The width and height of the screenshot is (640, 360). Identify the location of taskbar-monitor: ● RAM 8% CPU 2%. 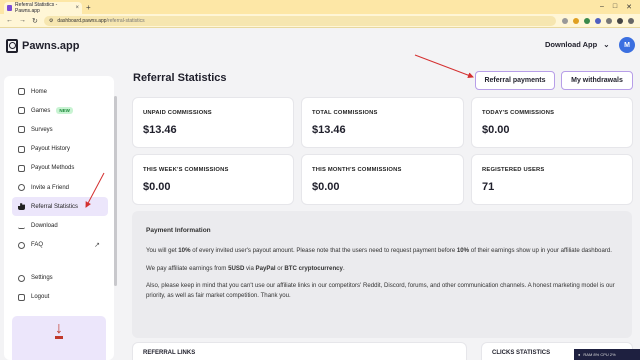
(607, 354).